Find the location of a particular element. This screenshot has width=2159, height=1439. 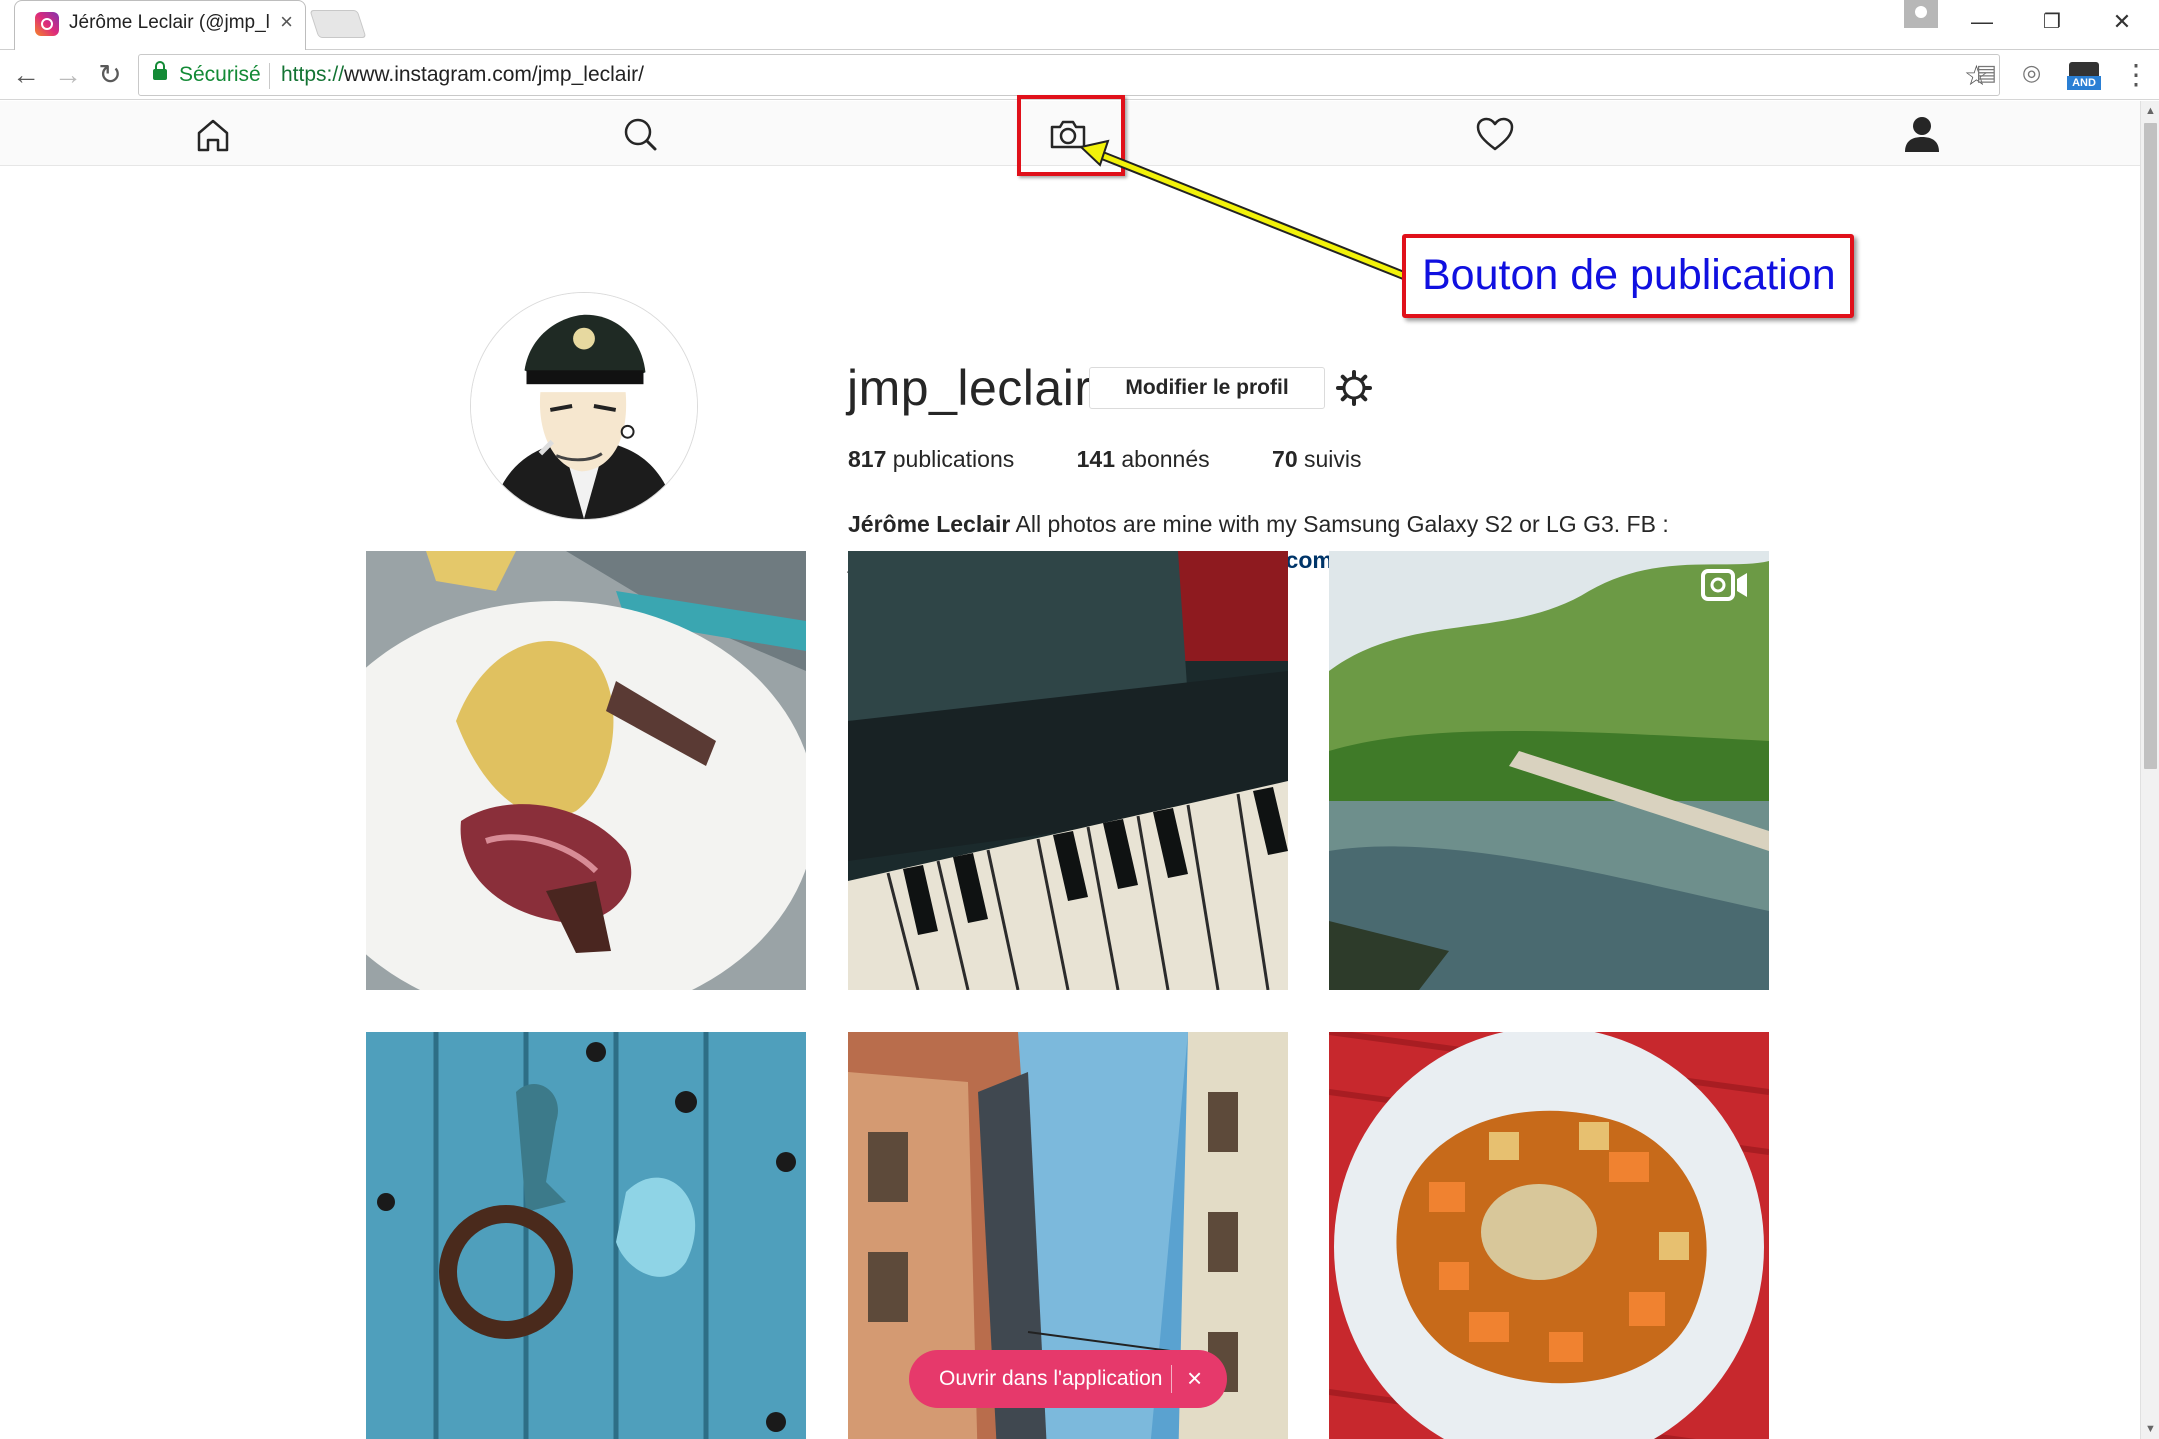

and-extension-button: AND is located at coordinates (2084, 76).